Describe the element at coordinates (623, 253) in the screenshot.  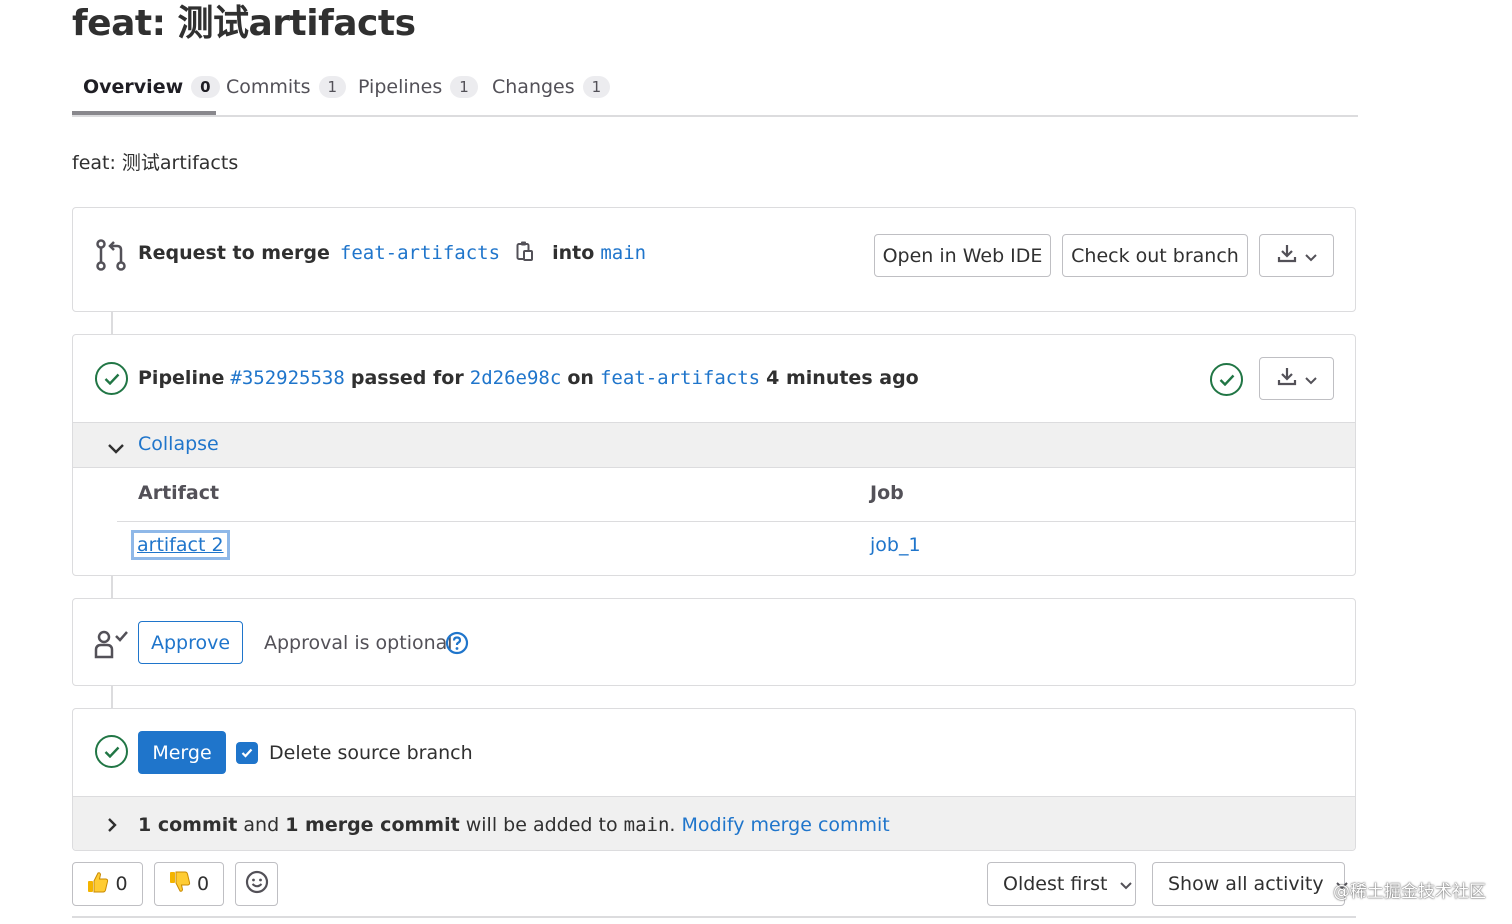
I see `target-branch-link: main` at that location.